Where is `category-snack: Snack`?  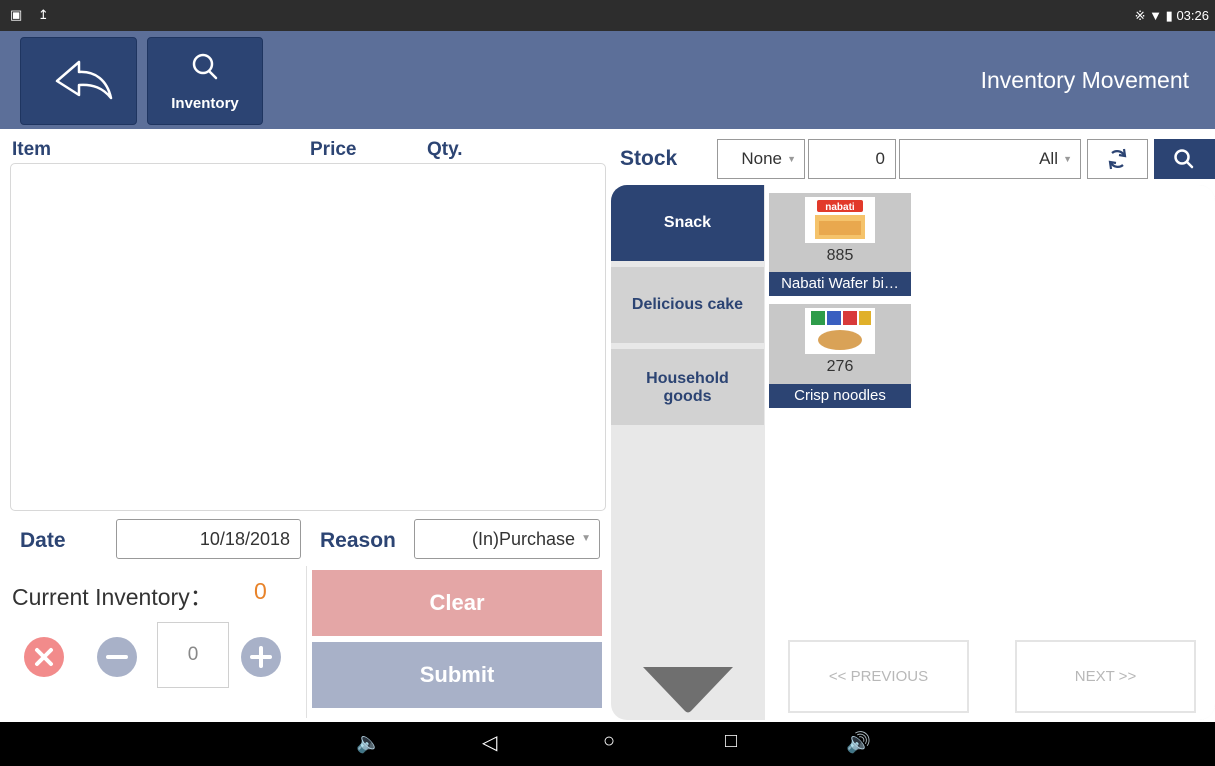 category-snack: Snack is located at coordinates (687, 223).